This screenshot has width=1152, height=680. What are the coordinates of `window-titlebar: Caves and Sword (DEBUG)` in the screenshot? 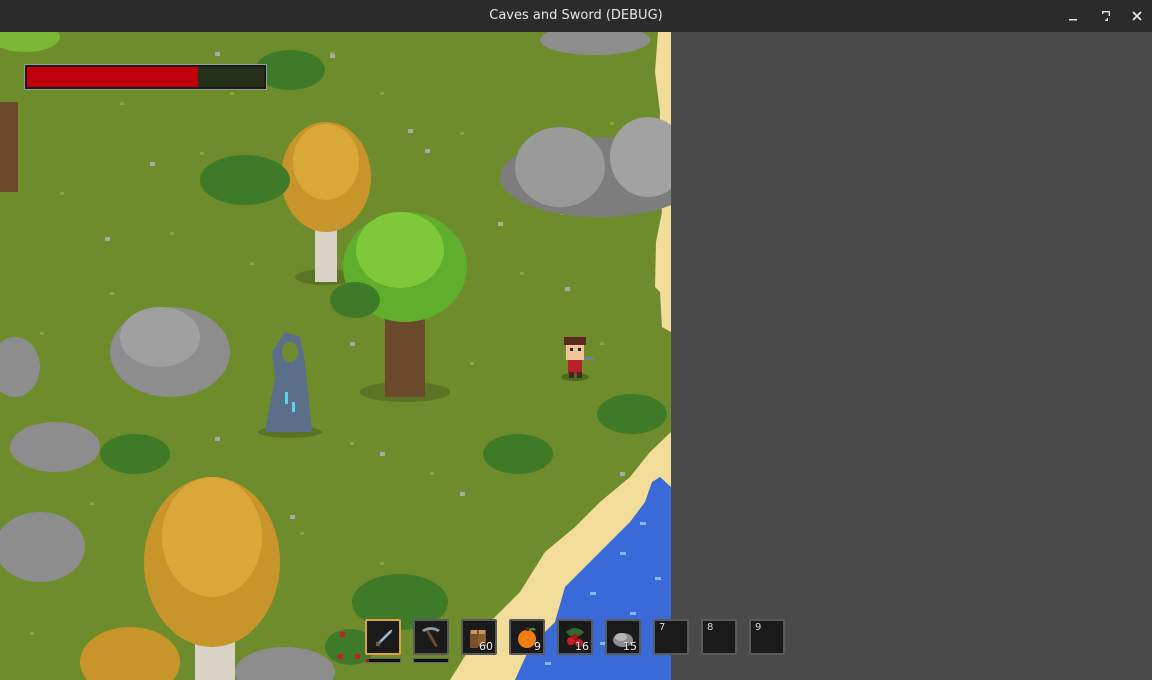 It's located at (576, 16).